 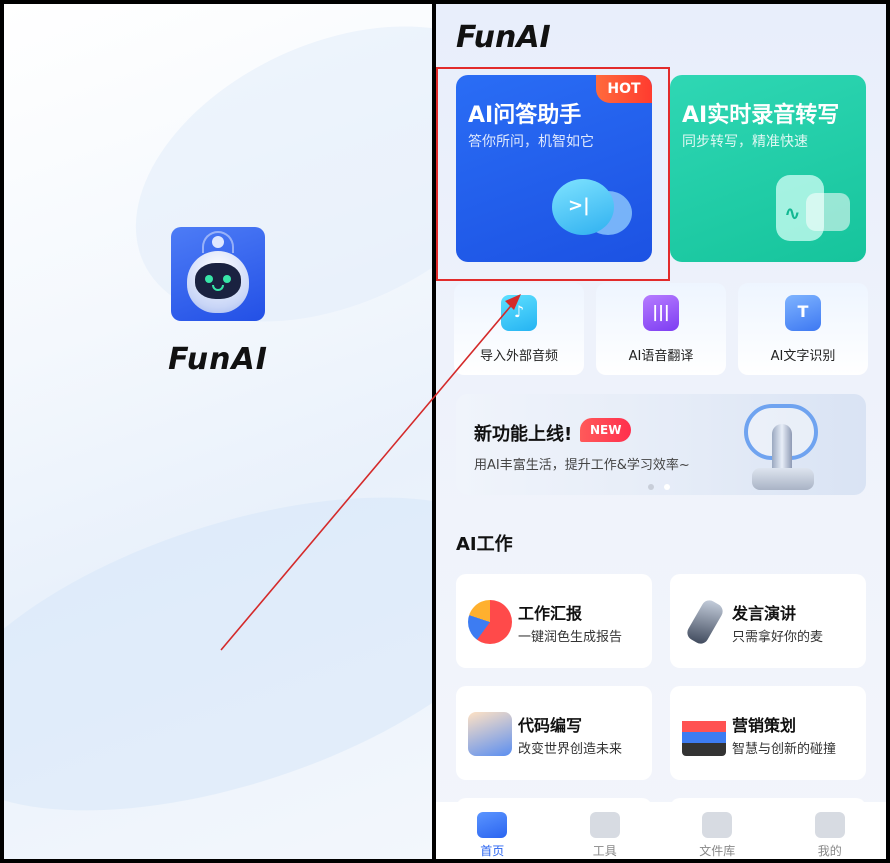 I want to click on work-report-card: 工作汇报 一键润色生成报告, so click(x=554, y=621).